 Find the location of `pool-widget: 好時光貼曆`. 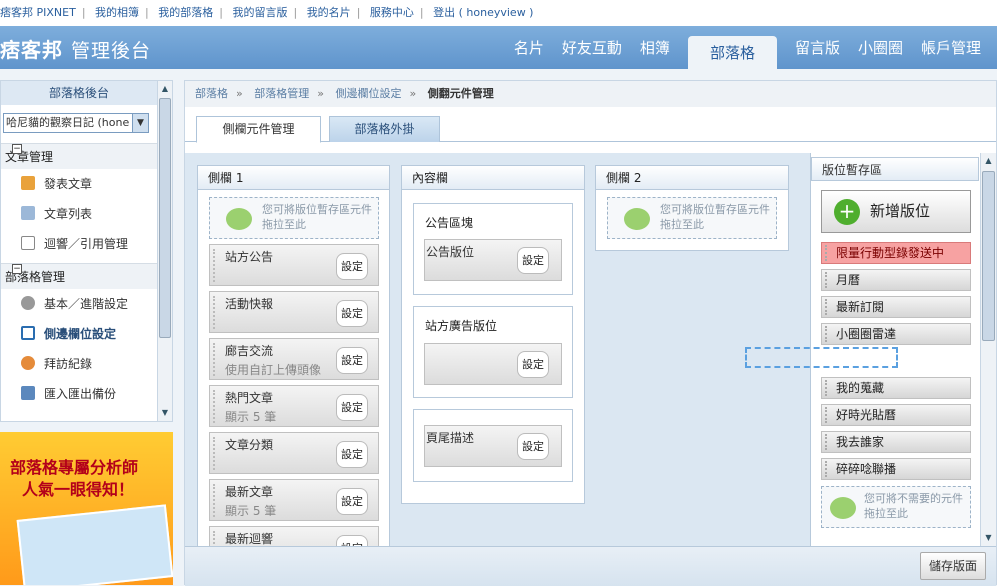

pool-widget: 好時光貼曆 is located at coordinates (896, 415).